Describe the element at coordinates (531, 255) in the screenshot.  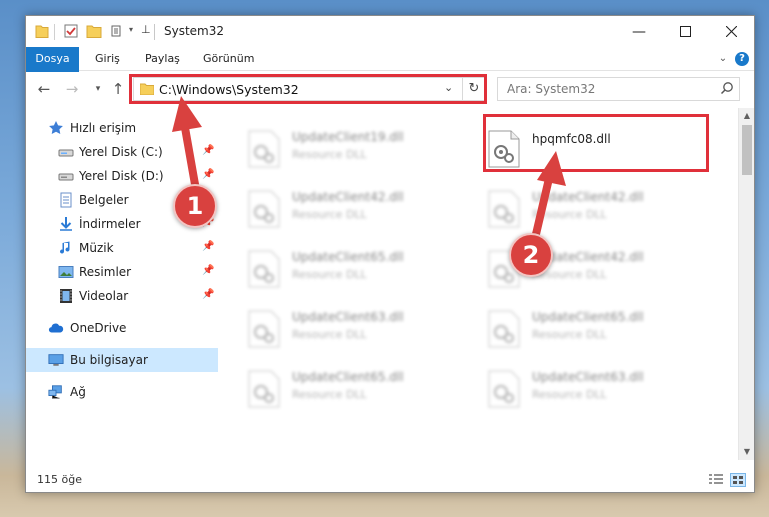
I see `step-2-badge: 2` at that location.